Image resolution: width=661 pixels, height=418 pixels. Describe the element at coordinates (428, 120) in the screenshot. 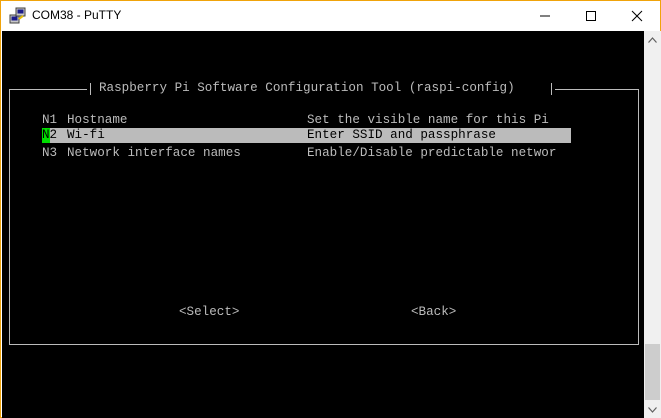

I see `menu-item-description: Set the visible name for this Pi` at that location.